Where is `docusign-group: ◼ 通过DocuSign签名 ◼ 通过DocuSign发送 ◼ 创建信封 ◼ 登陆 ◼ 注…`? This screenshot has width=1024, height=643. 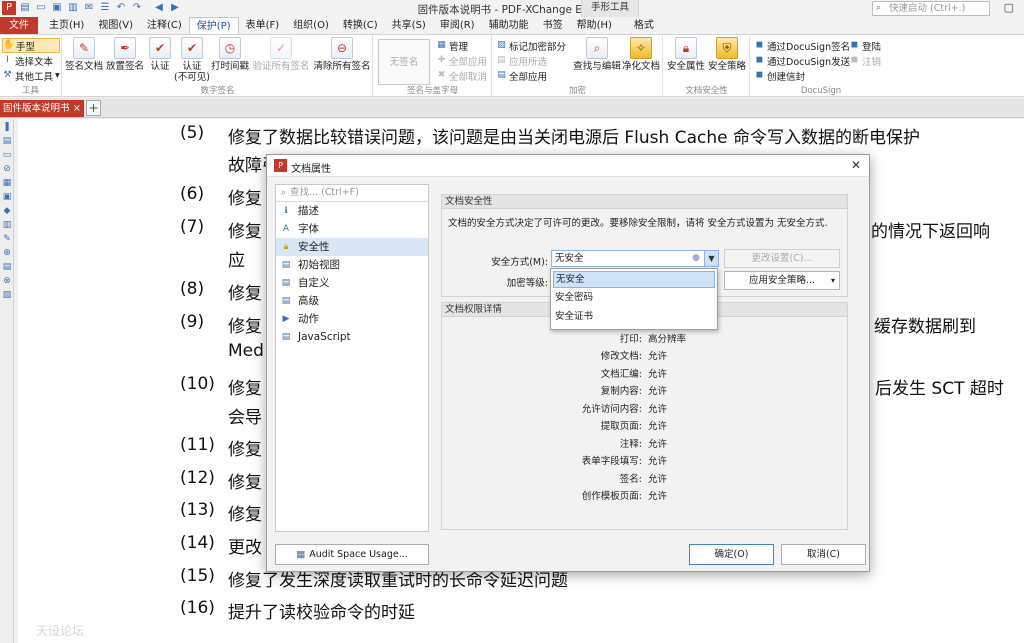 docusign-group: ◼ 通过DocuSign签名 ◼ 通过DocuSign发送 ◼ 创建信封 ◼ 登陆 ◼ 注… is located at coordinates (821, 66).